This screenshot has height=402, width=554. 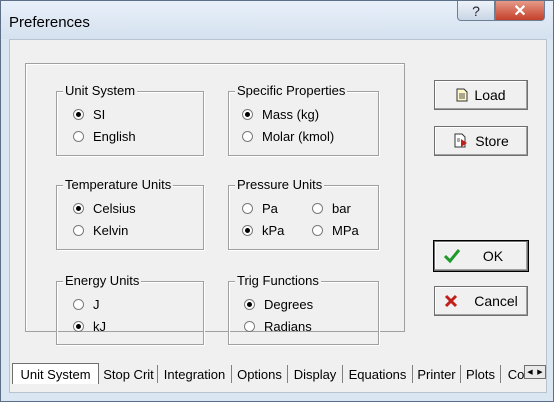 I want to click on tab-label: Options, so click(x=259, y=374).